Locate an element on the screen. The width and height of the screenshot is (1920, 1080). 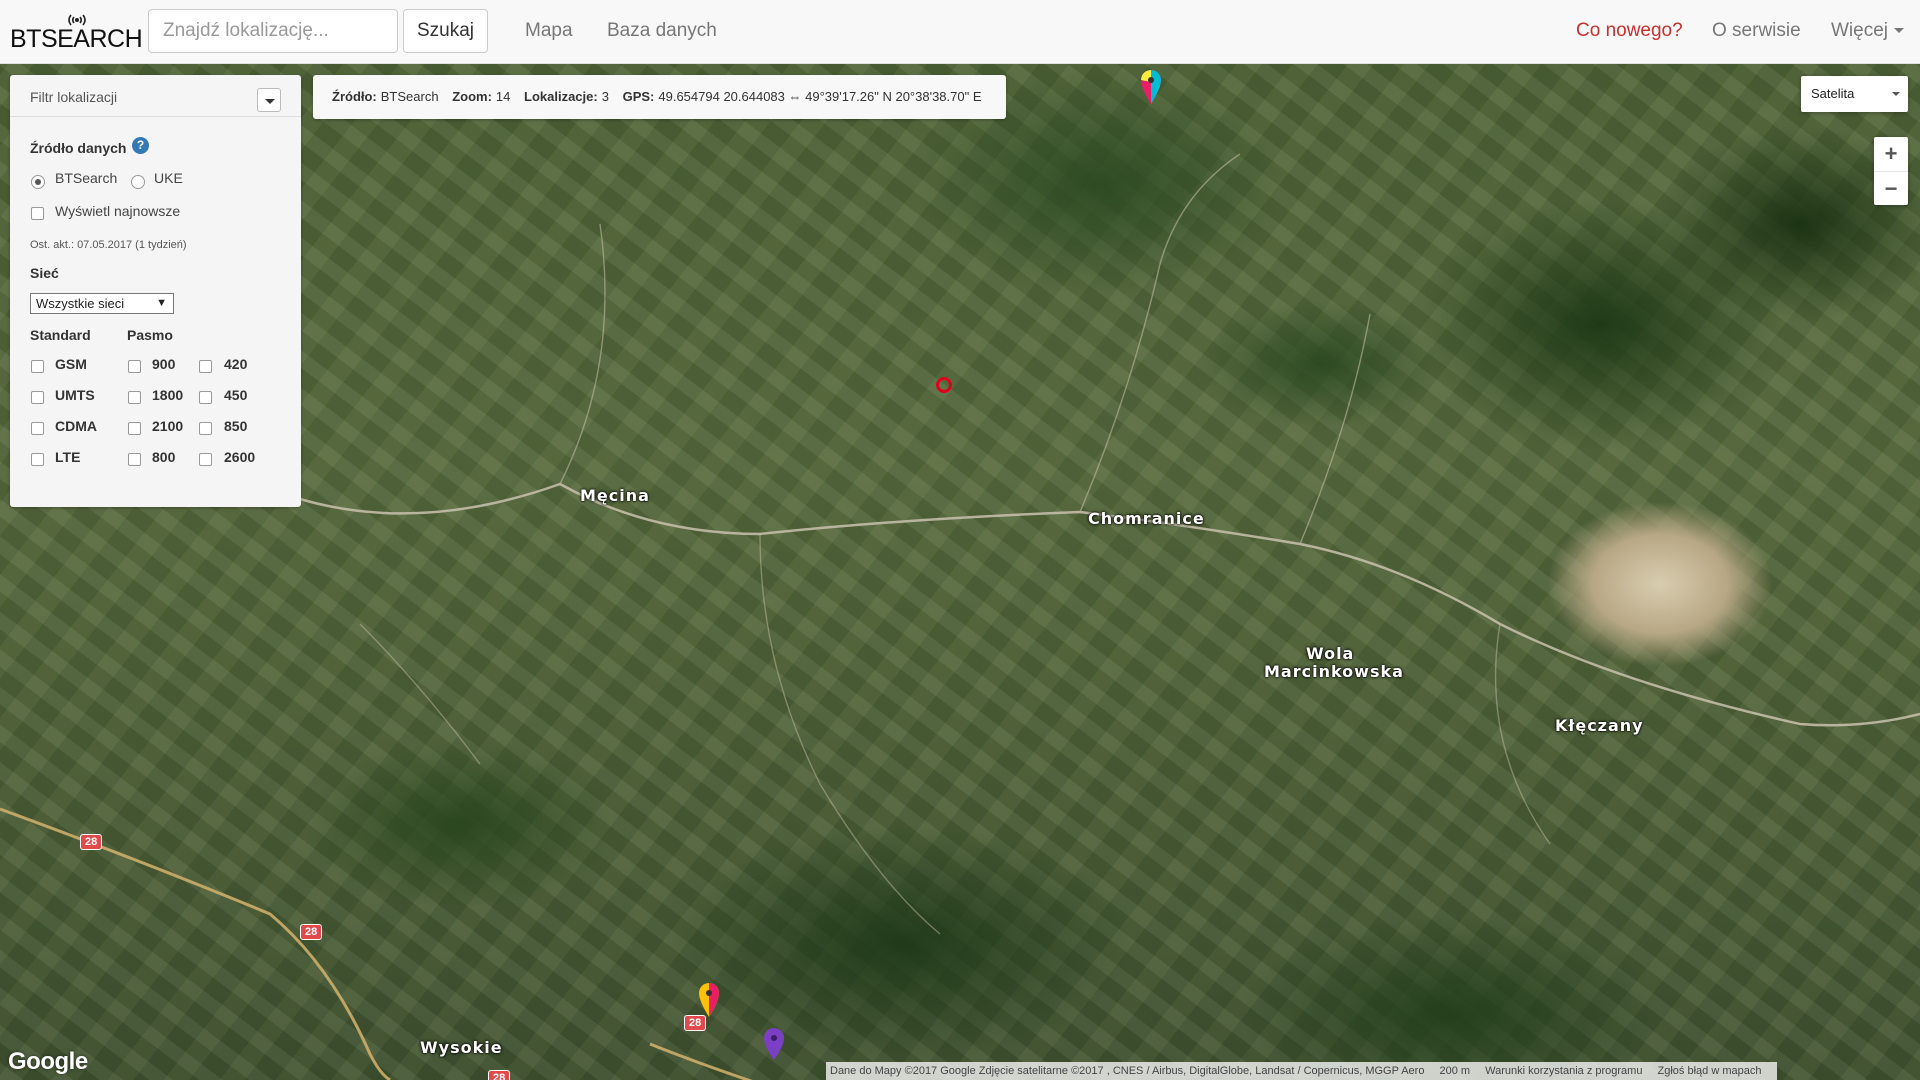
place-label-wysokie: Wysokie is located at coordinates (461, 1047).